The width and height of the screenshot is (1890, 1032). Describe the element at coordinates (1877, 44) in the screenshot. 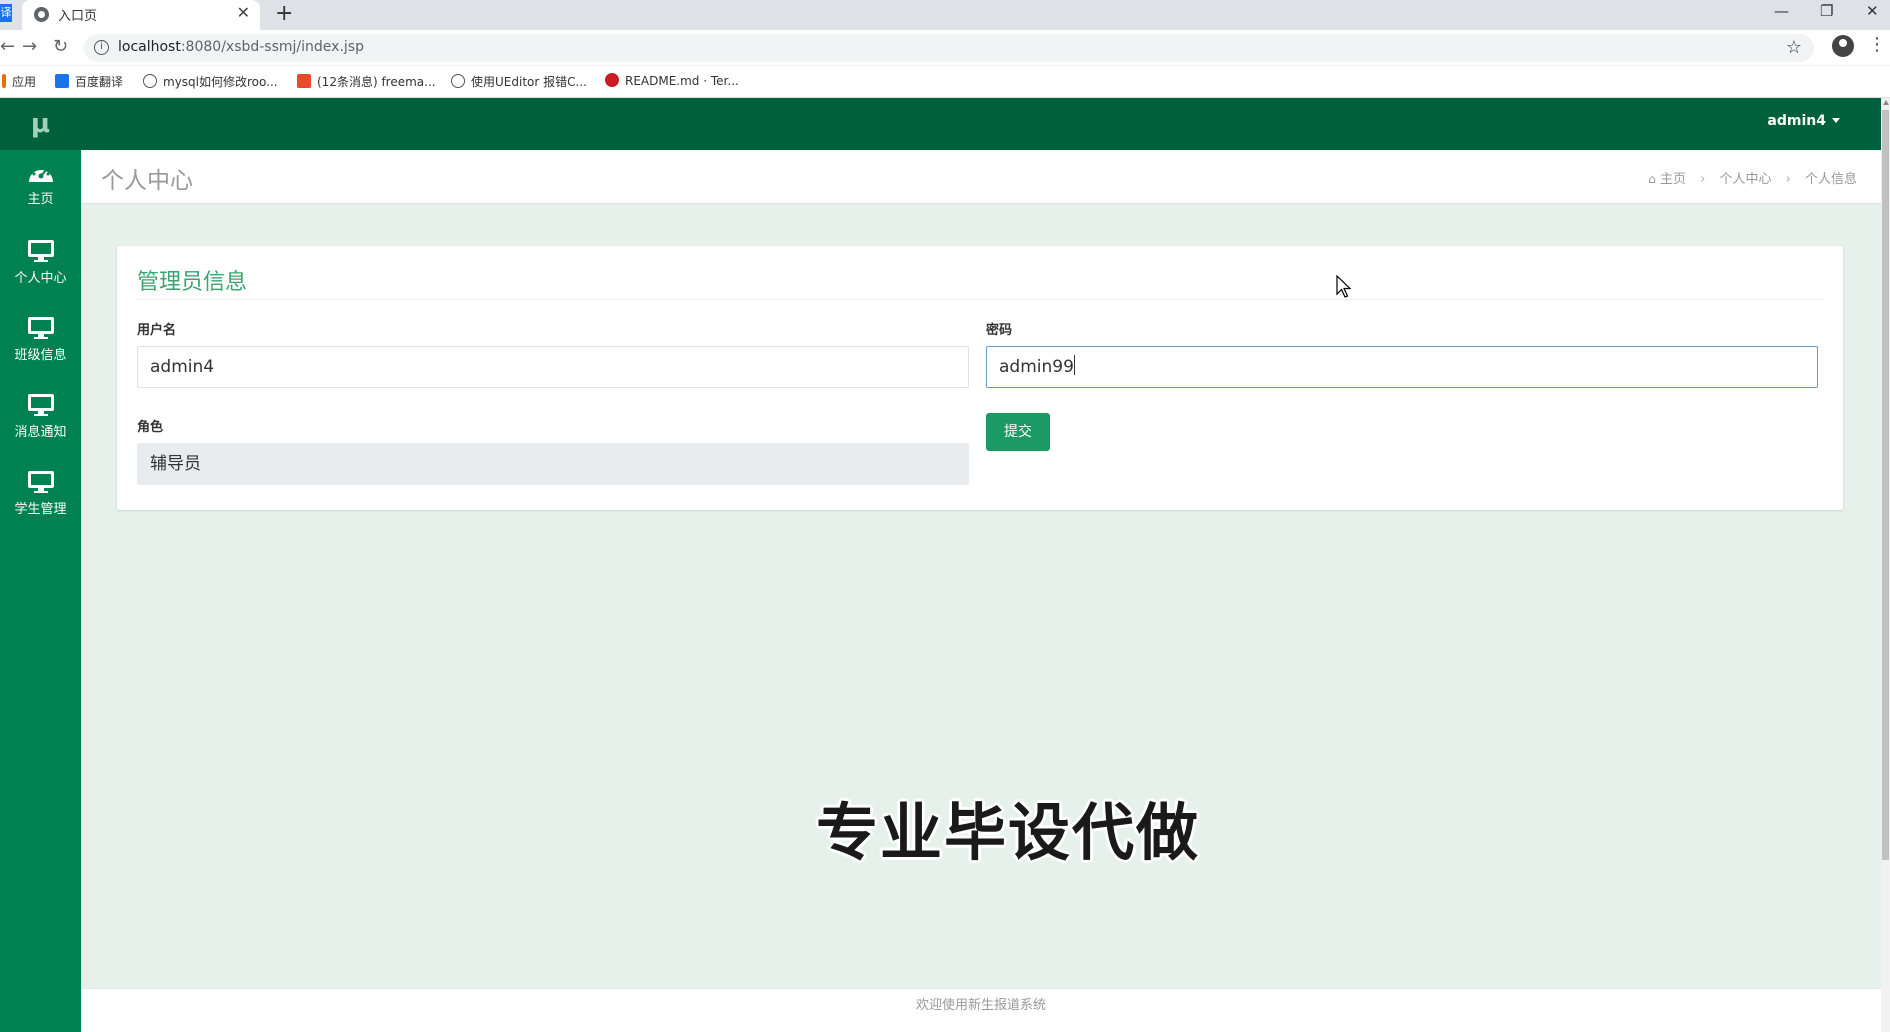

I see `browser-menu-icon: ⋮` at that location.